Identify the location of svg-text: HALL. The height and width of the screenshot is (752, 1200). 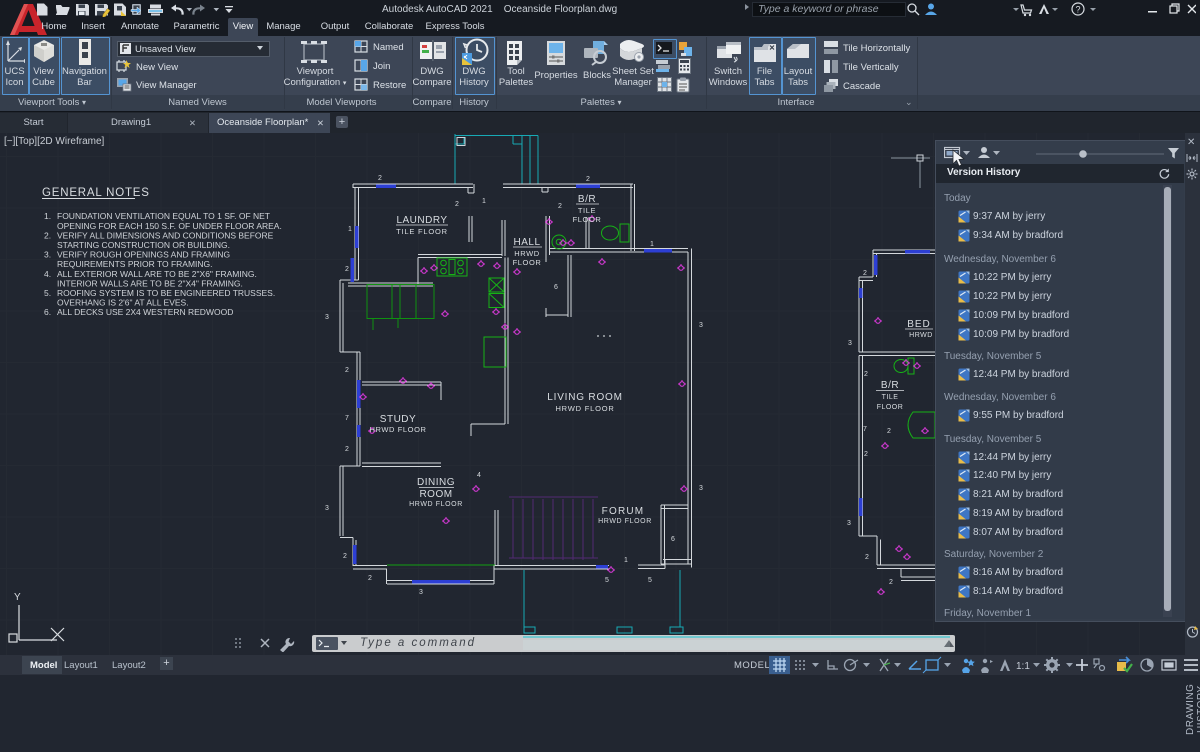
(526, 242).